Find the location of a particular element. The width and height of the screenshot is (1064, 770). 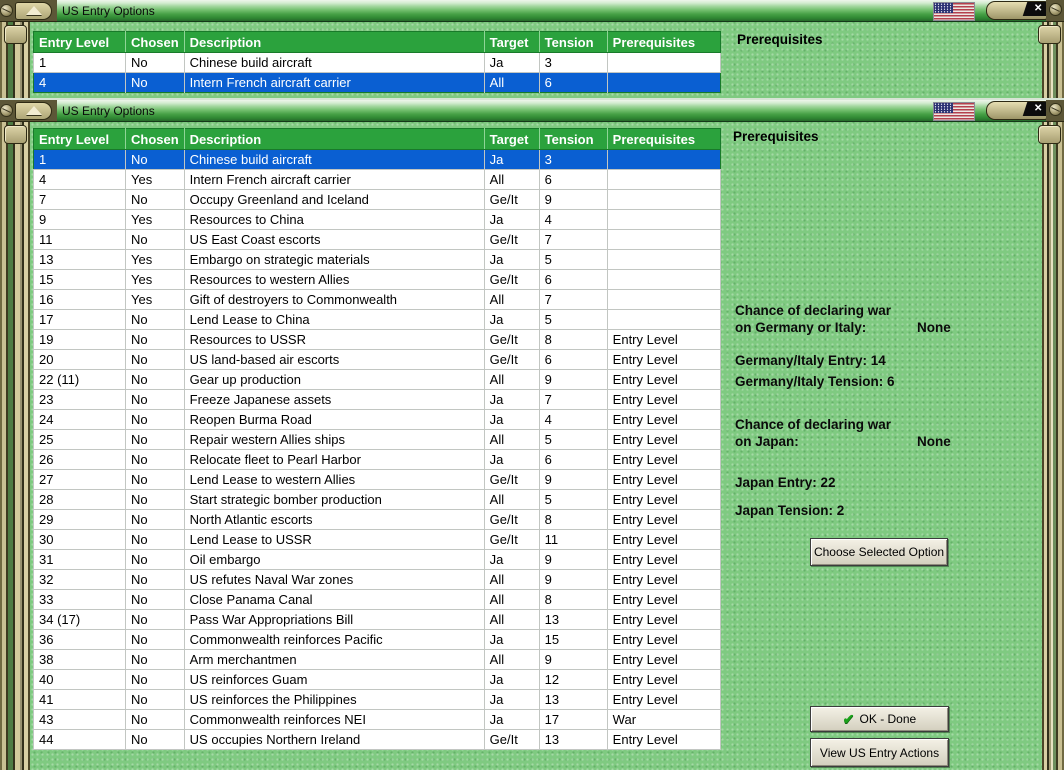

cell-entry-level: 31 is located at coordinates (79, 559).